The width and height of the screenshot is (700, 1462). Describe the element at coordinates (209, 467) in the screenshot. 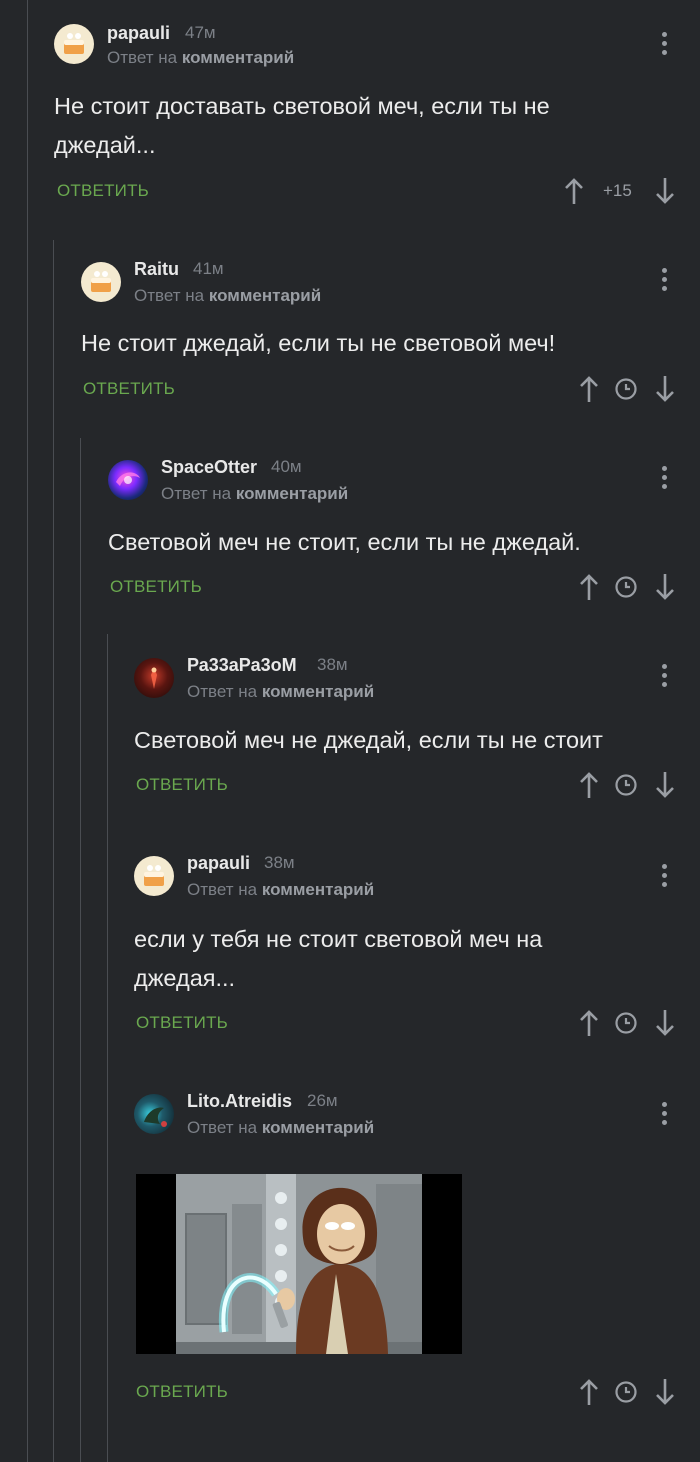

I see `username: SpaceOtter` at that location.